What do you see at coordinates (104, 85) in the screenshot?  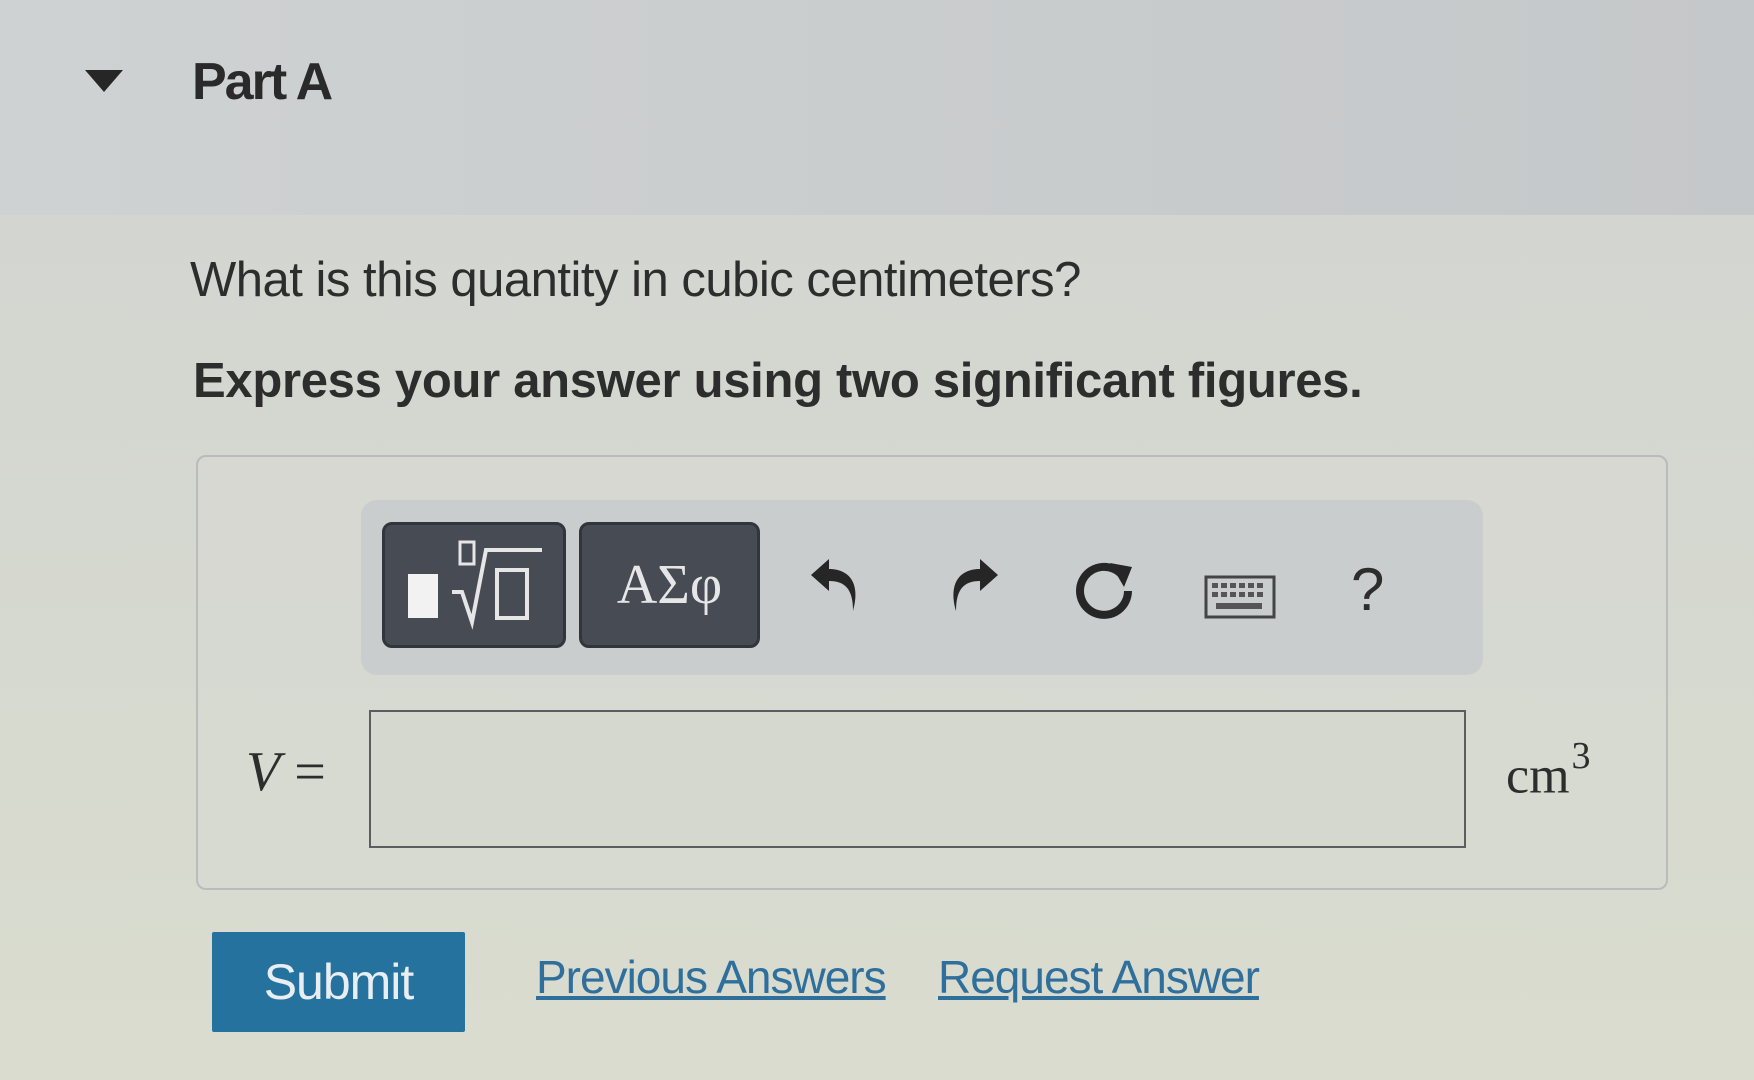 I see `caret-down-icon` at bounding box center [104, 85].